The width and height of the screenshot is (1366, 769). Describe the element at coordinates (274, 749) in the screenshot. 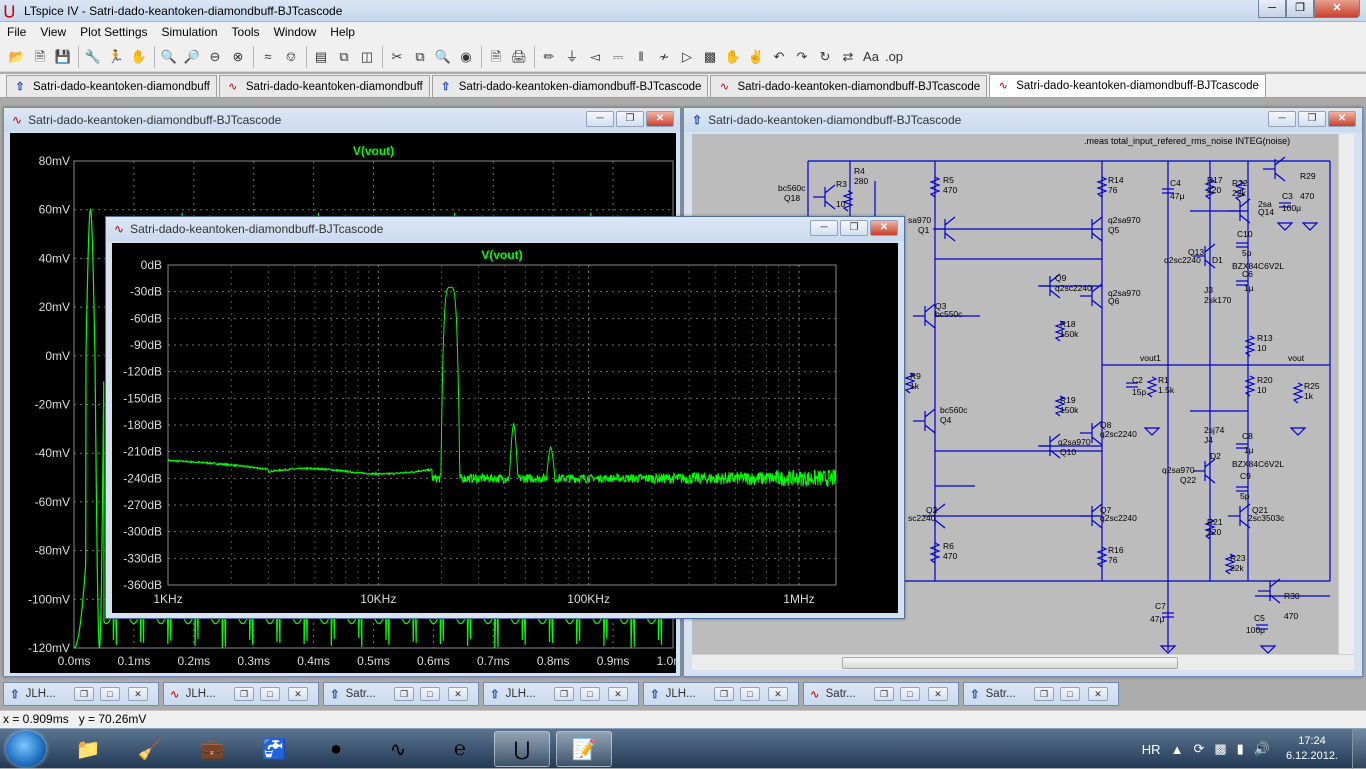

I see `tap-icon: 🚰` at that location.